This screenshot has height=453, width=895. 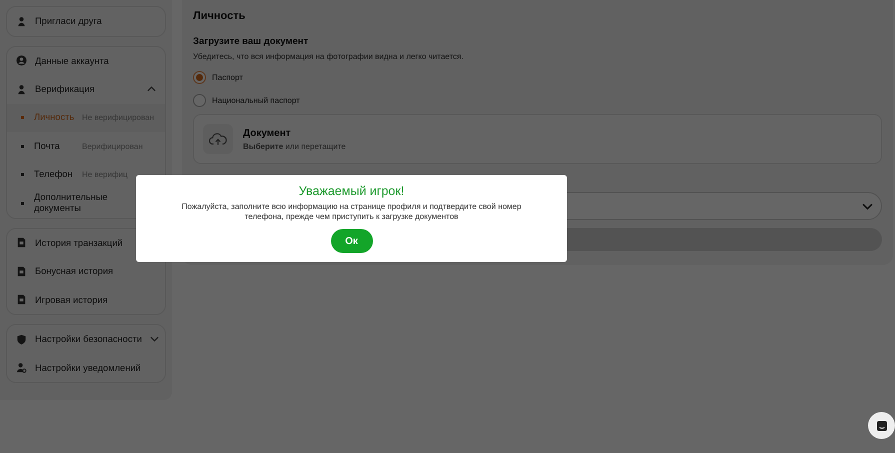 What do you see at coordinates (328, 56) in the screenshot?
I see `section-subtitle: Убедитесь, что вся информация на фотографии видна и легко читается.` at bounding box center [328, 56].